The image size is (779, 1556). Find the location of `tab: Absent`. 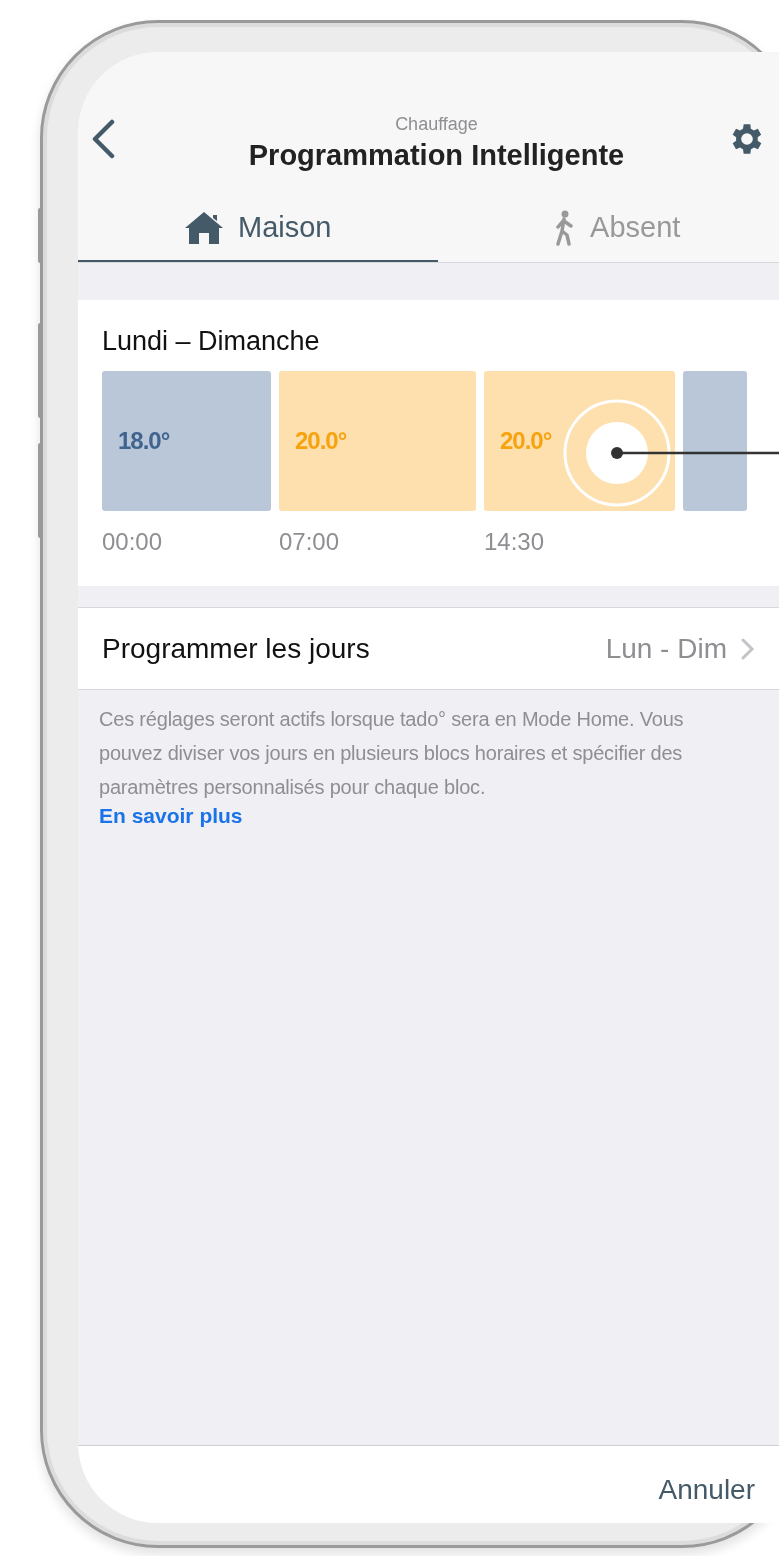

tab: Absent is located at coordinates (608, 228).